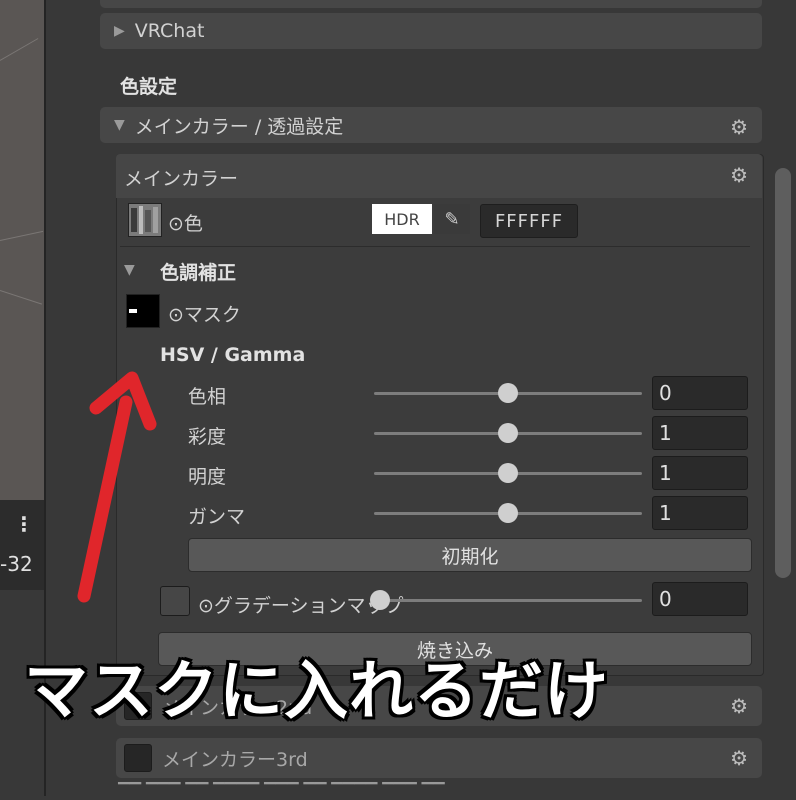  What do you see at coordinates (119, 31) in the screenshot?
I see `triangle-right-icon: ▶` at bounding box center [119, 31].